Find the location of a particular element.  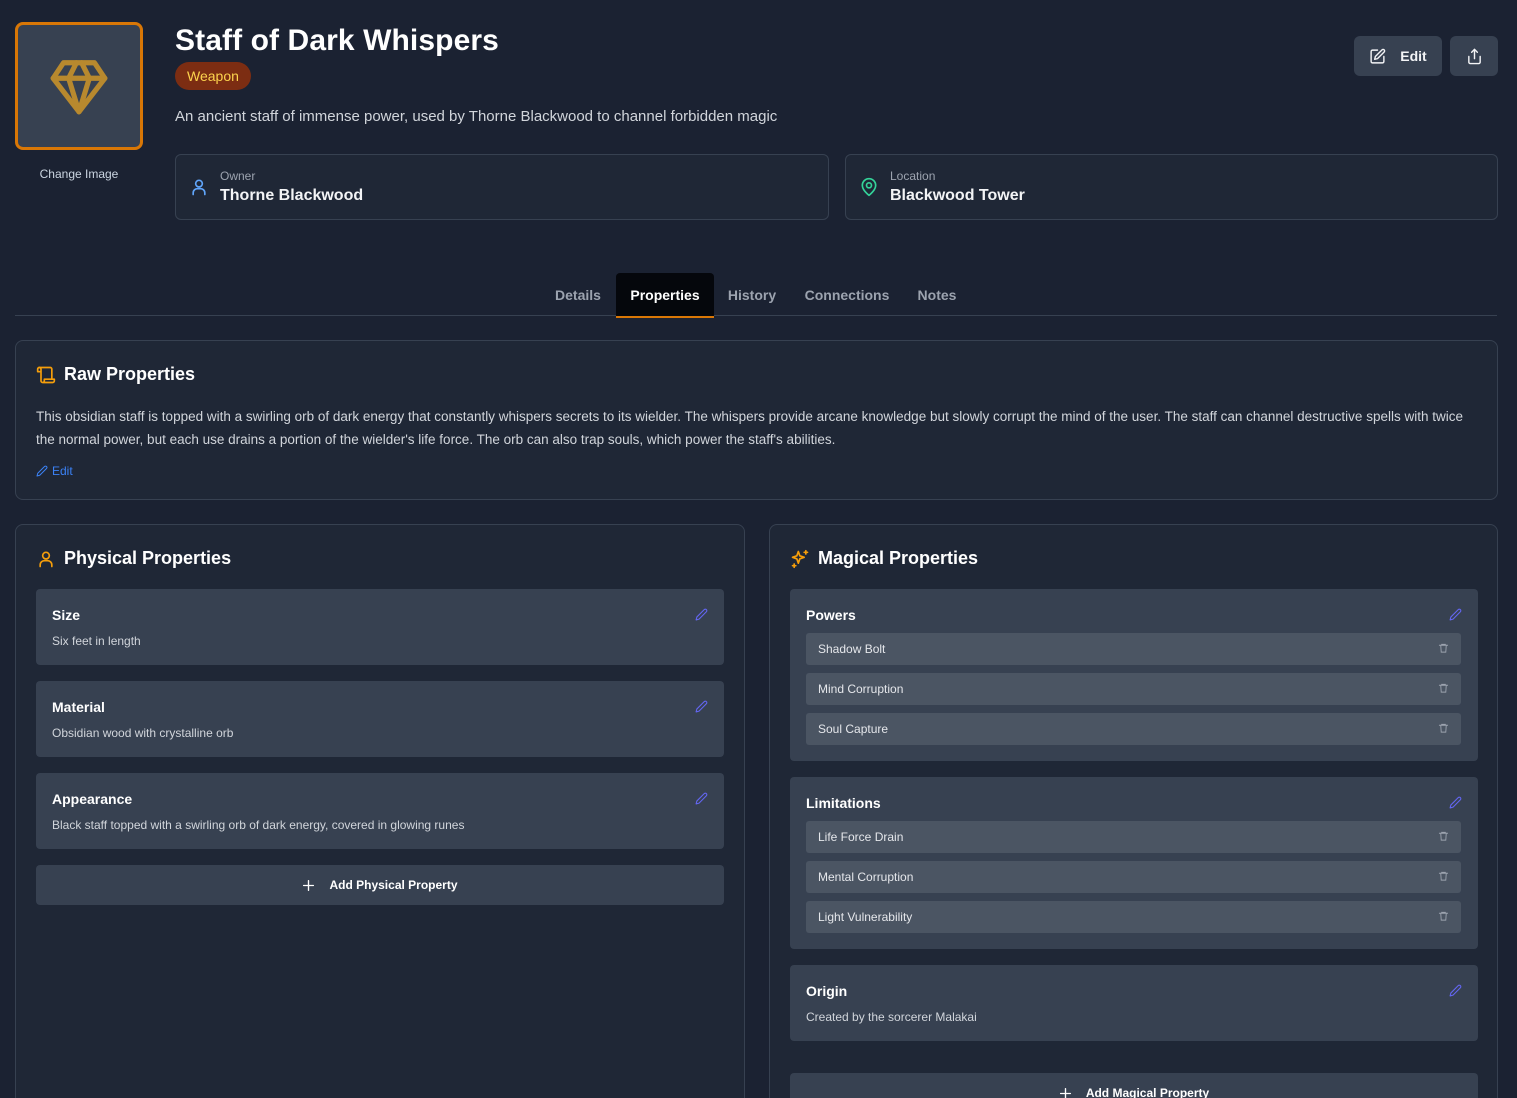

add-magical-property-button: Add Magical Property is located at coordinates (1134, 1085).